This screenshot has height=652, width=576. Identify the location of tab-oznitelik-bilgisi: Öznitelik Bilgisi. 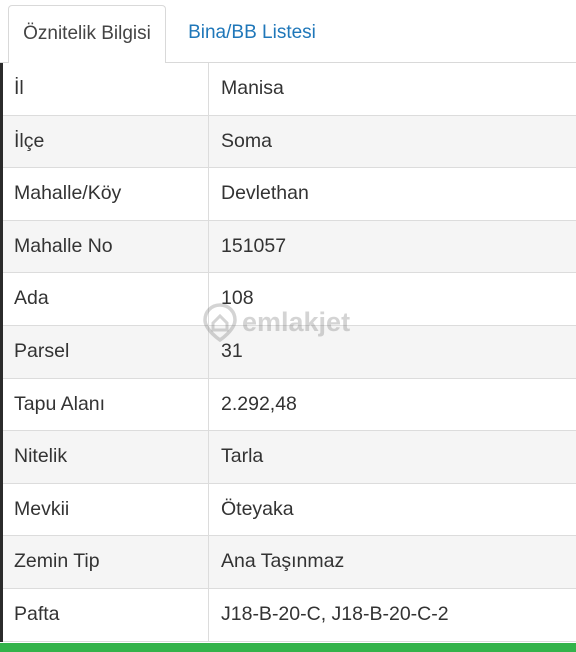
(87, 34).